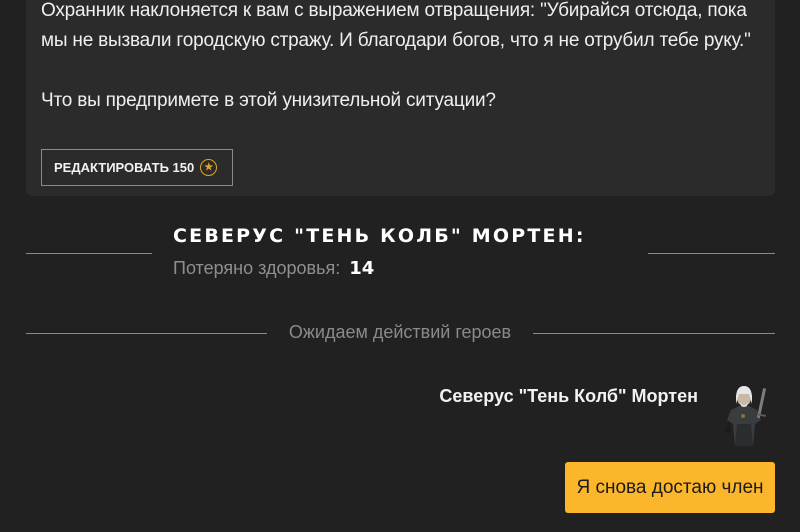  I want to click on action-button: Я снова достаю член, so click(670, 487).